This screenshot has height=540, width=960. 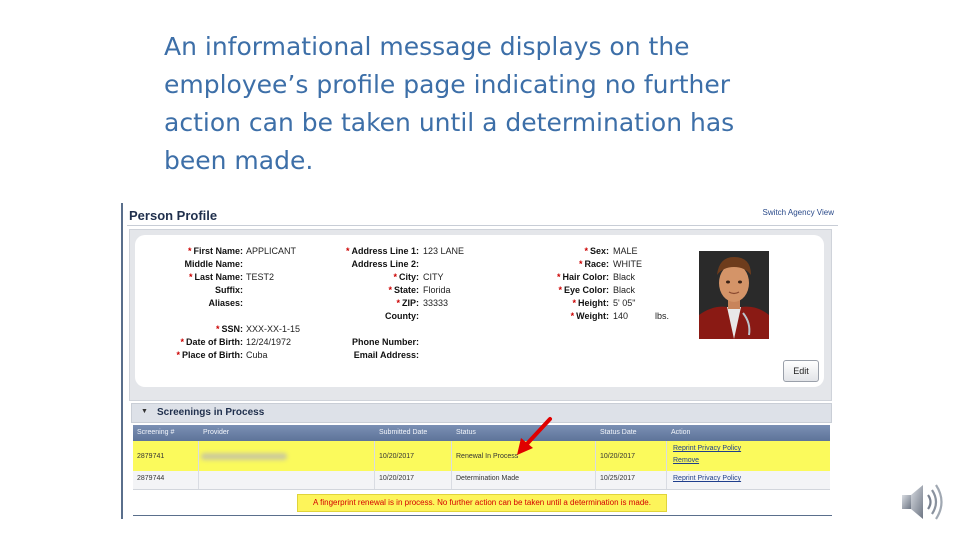 What do you see at coordinates (216, 433) in the screenshot?
I see `column-header-provider: Provider` at bounding box center [216, 433].